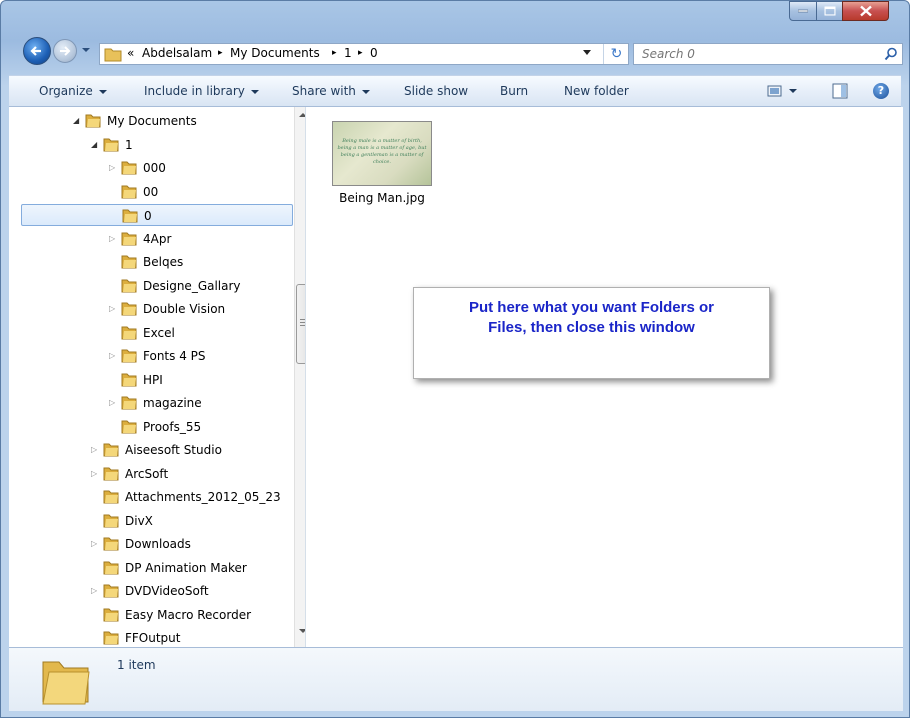 The width and height of the screenshot is (910, 718). I want to click on minimize-button, so click(803, 11).